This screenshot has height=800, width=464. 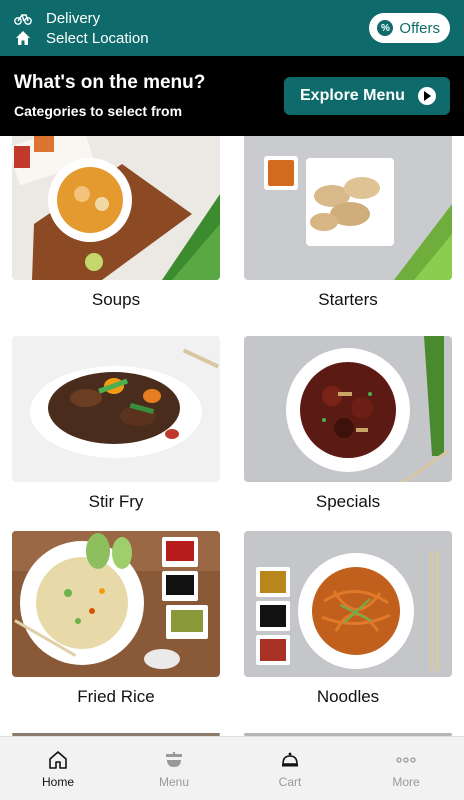 I want to click on nav-menu: Menu, so click(x=174, y=768).